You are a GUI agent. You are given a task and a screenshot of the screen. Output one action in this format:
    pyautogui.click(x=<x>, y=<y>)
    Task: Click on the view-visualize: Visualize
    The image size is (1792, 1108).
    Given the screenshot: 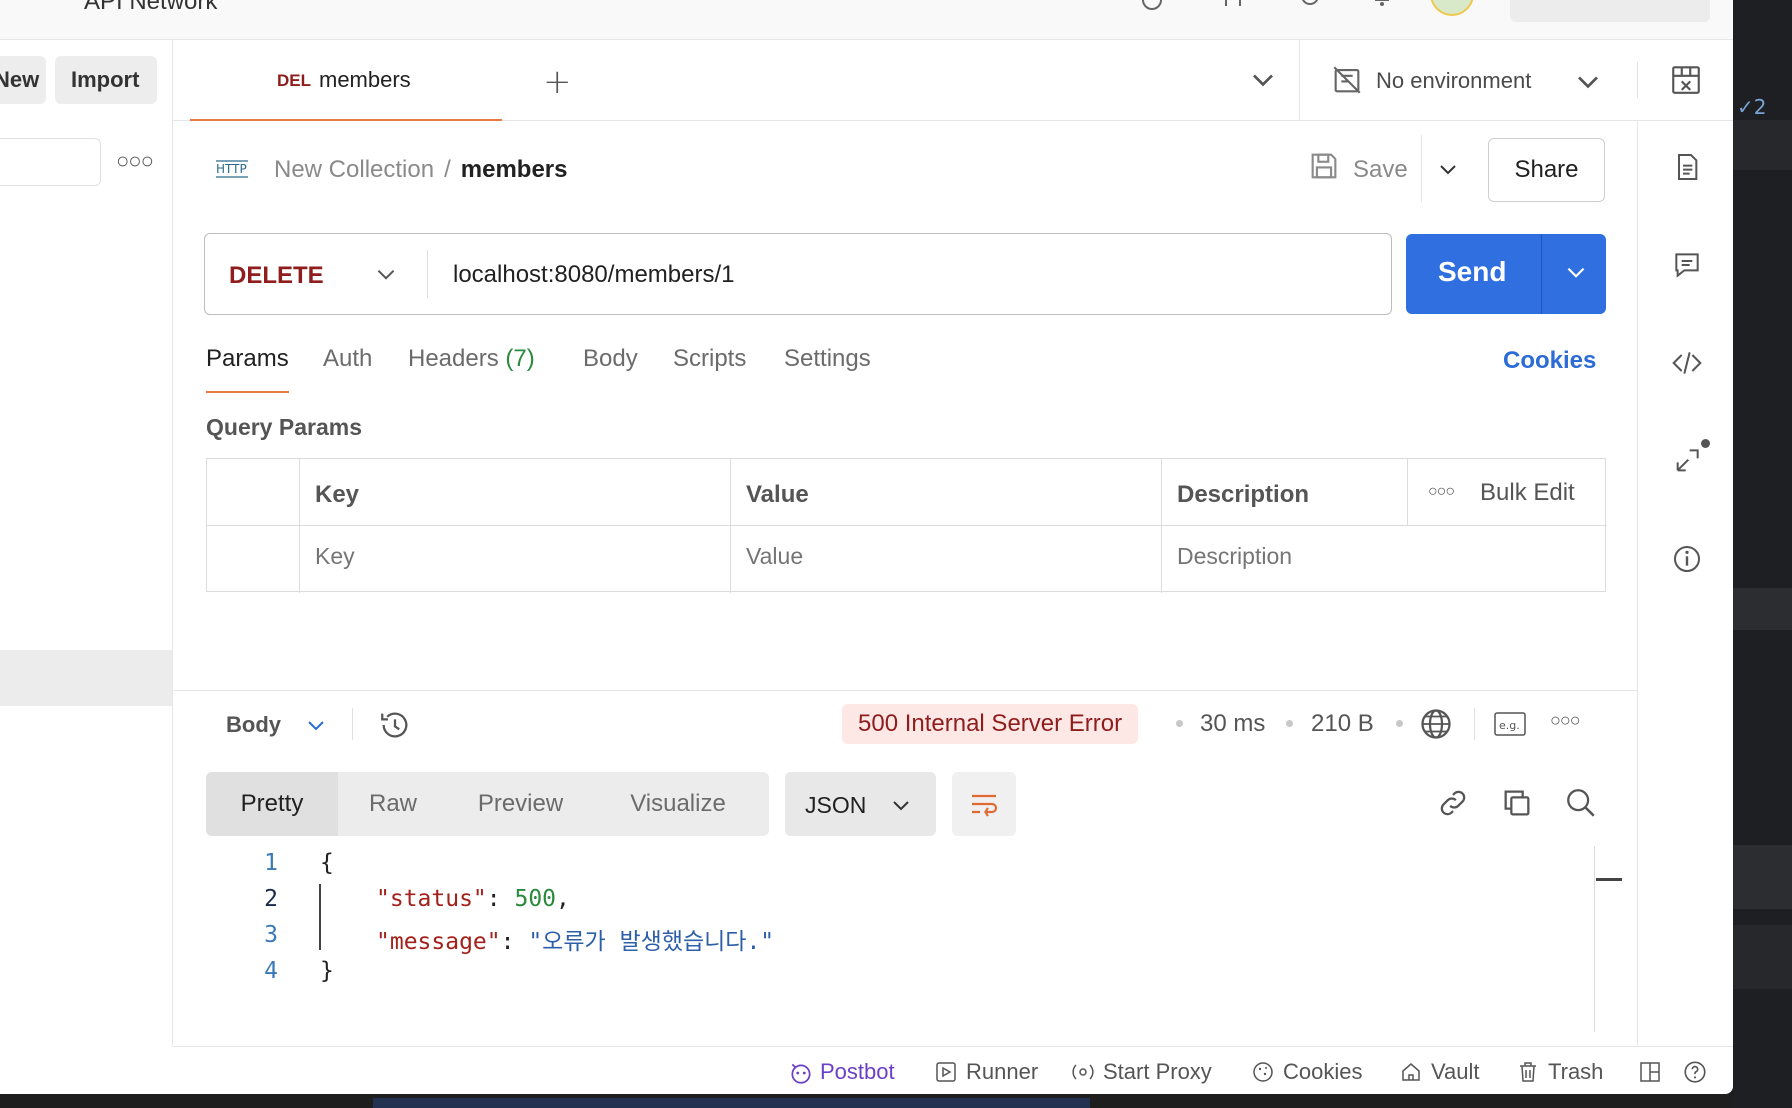 What is the action you would take?
    pyautogui.click(x=678, y=804)
    